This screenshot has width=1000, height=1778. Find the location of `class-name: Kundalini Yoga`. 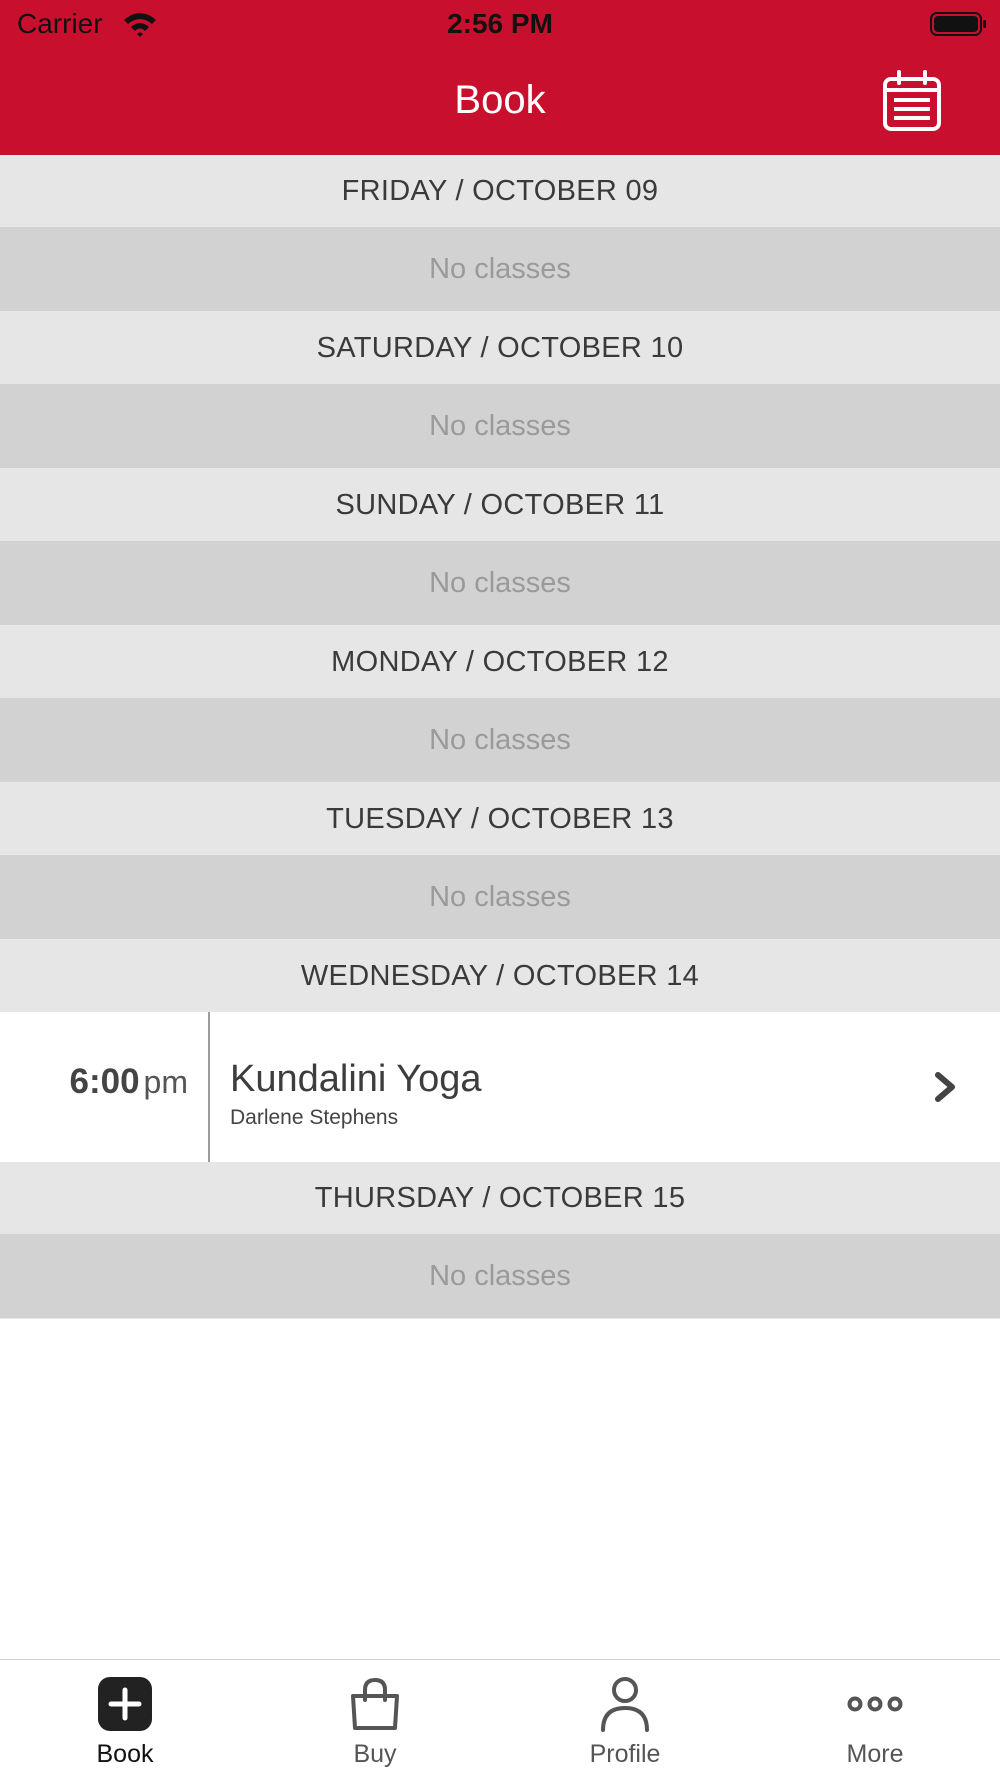

class-name: Kundalini Yoga is located at coordinates (356, 1079).